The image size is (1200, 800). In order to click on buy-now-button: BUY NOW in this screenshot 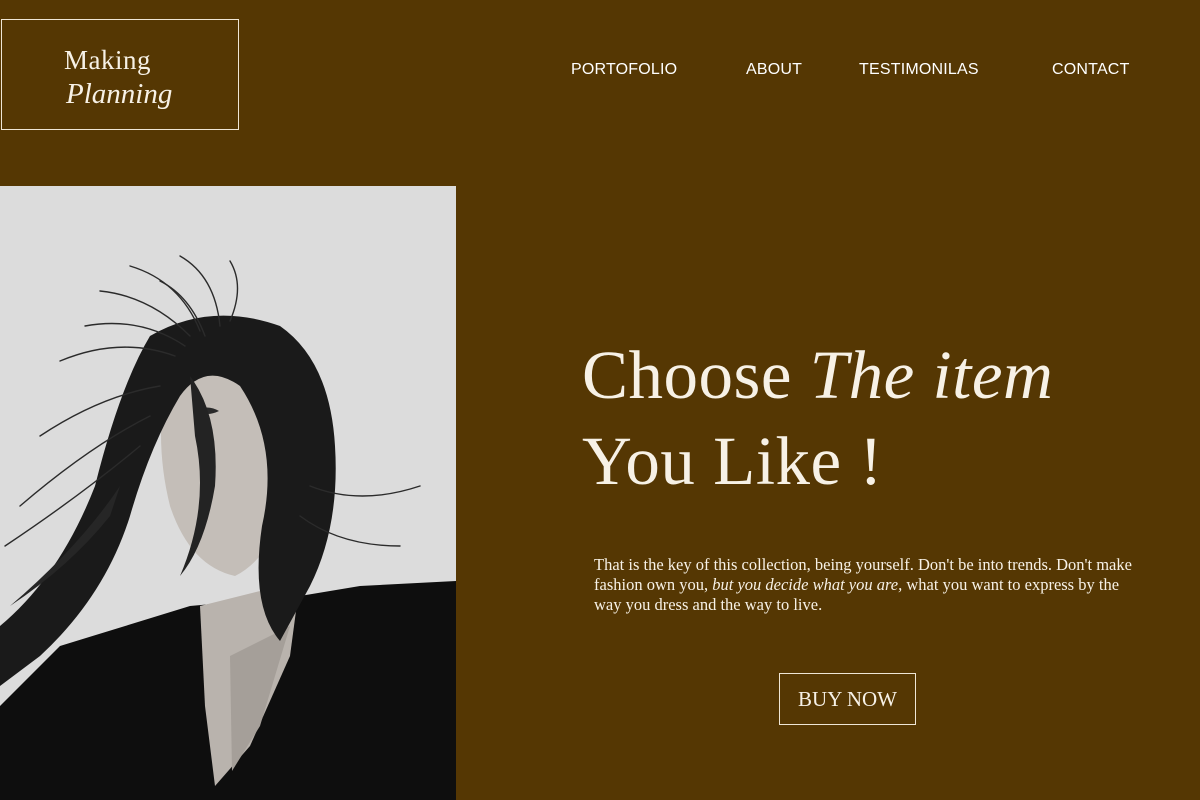, I will do `click(847, 699)`.